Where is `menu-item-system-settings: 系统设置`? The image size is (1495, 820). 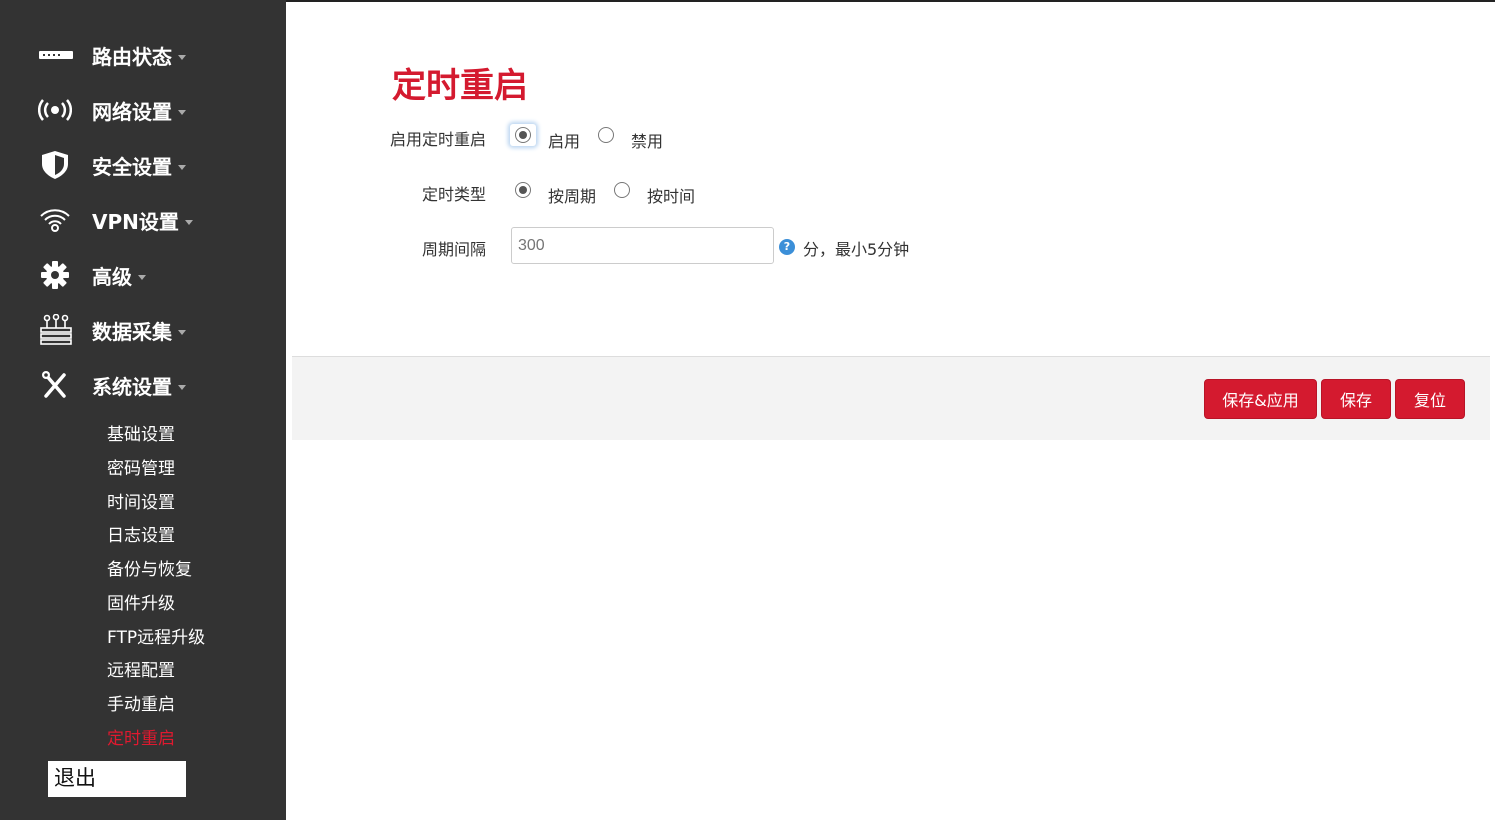
menu-item-system-settings: 系统设置 is located at coordinates (112, 385).